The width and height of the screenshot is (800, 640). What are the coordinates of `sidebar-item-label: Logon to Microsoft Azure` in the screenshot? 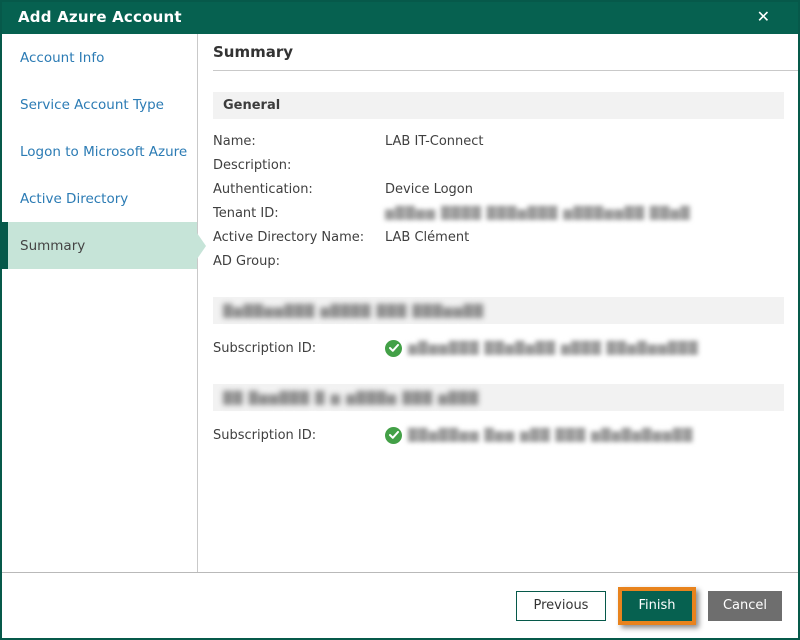 It's located at (104, 151).